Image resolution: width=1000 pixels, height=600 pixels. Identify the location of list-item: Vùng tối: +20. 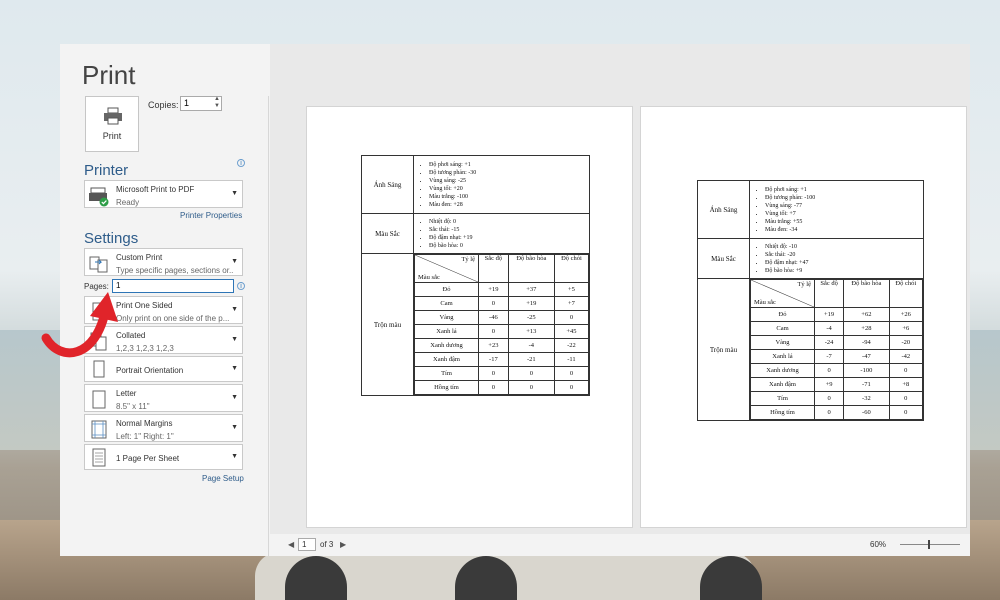
(508, 189).